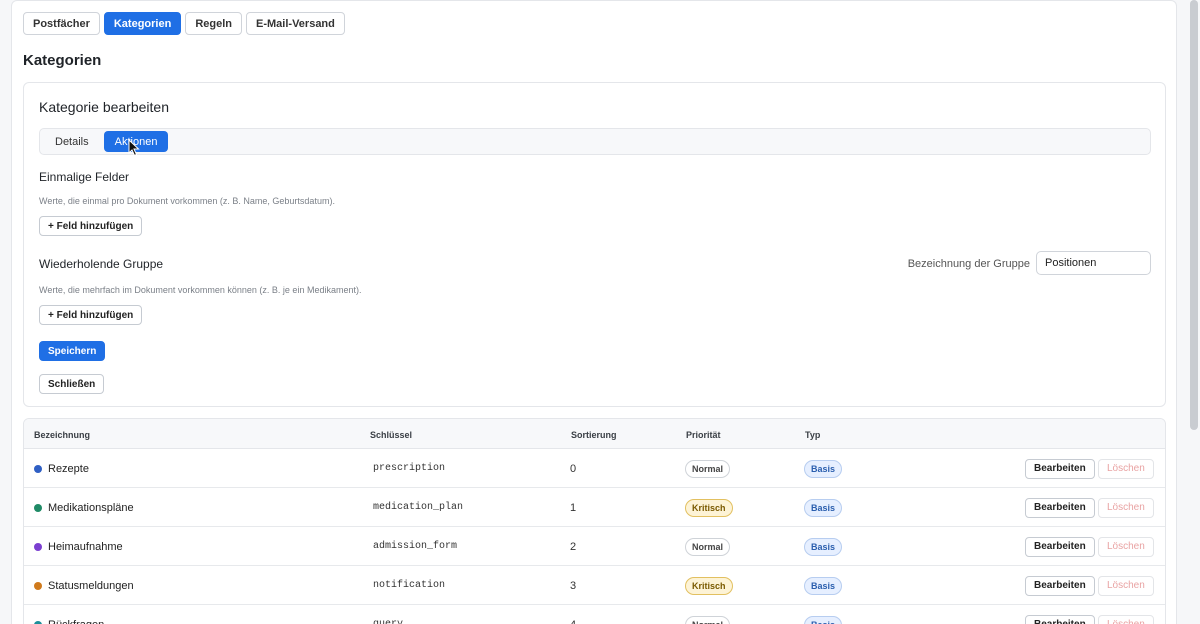 This screenshot has width=1200, height=624. What do you see at coordinates (573, 546) in the screenshot?
I see `row-sort: 2` at bounding box center [573, 546].